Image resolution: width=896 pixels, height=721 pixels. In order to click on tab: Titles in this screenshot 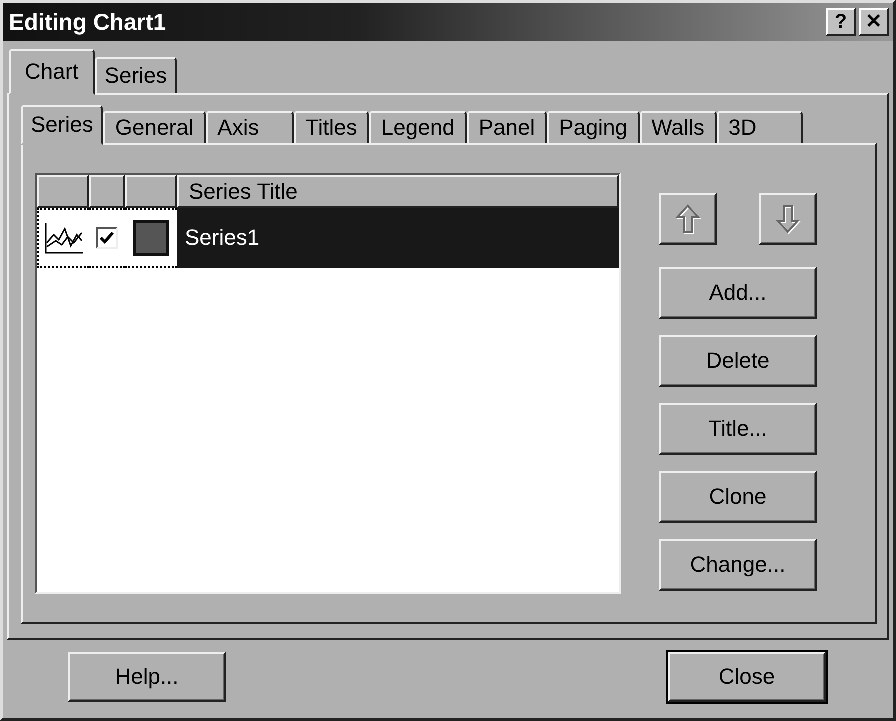, I will do `click(332, 128)`.